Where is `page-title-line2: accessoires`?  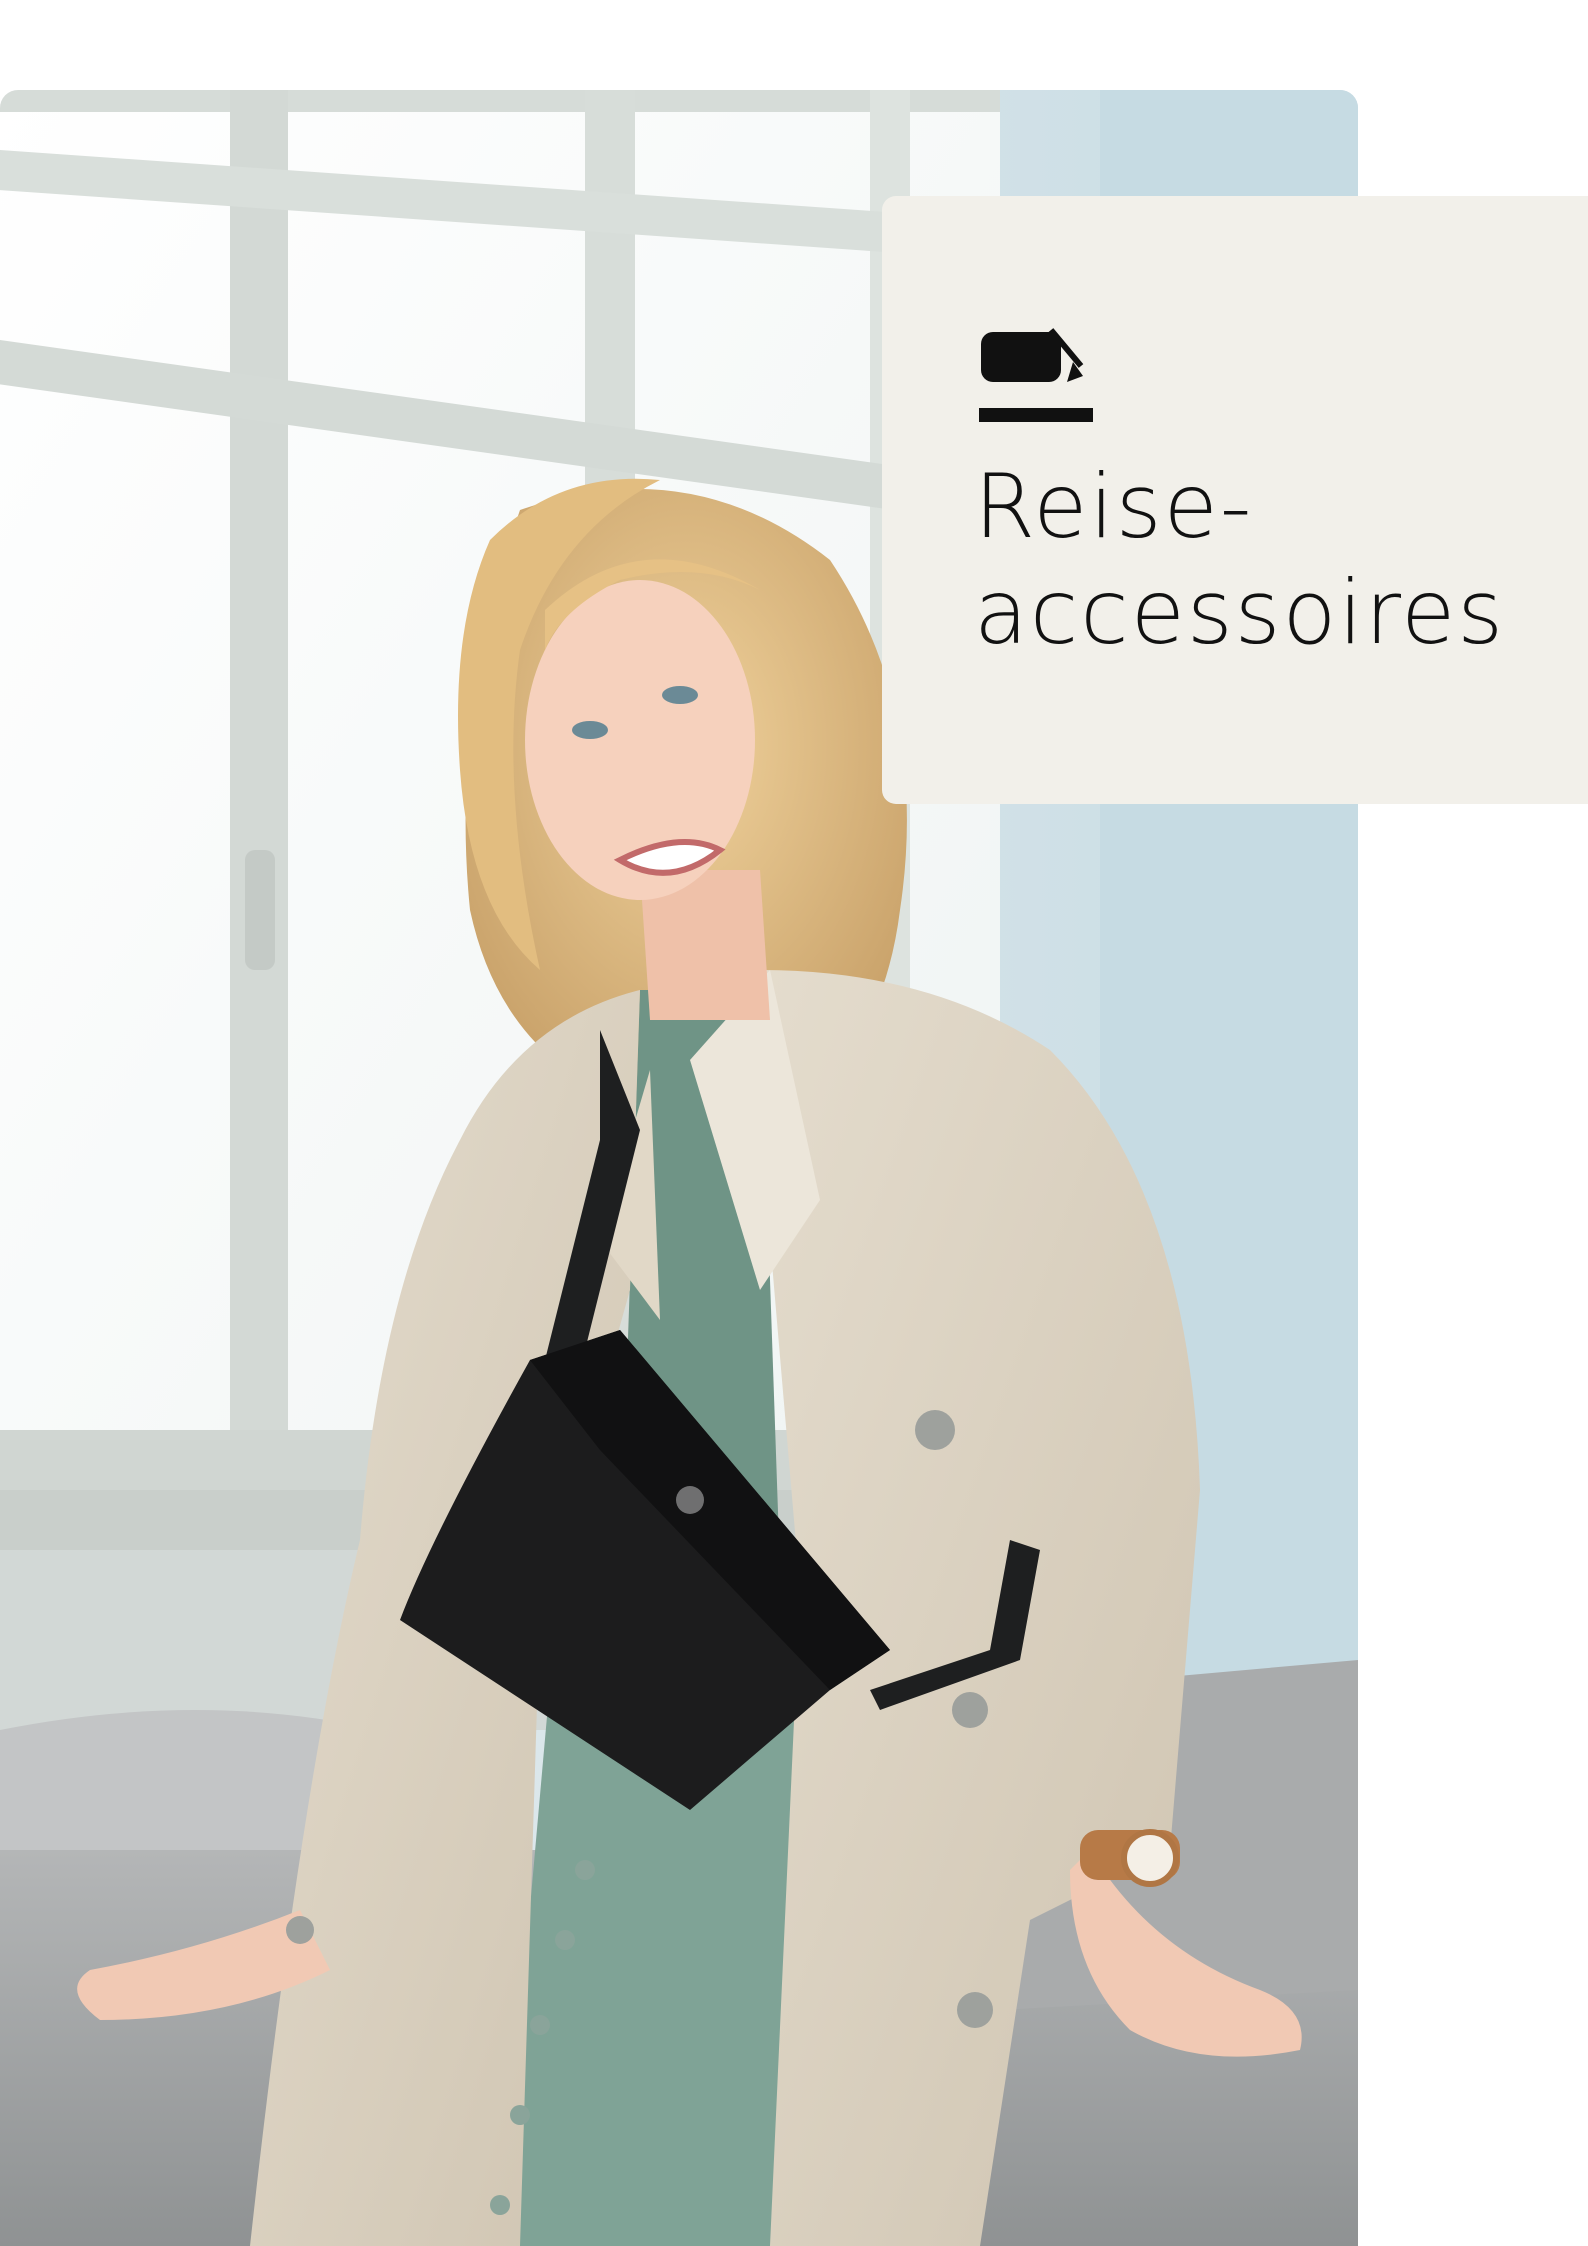
page-title-line2: accessoires is located at coordinates (1240, 612).